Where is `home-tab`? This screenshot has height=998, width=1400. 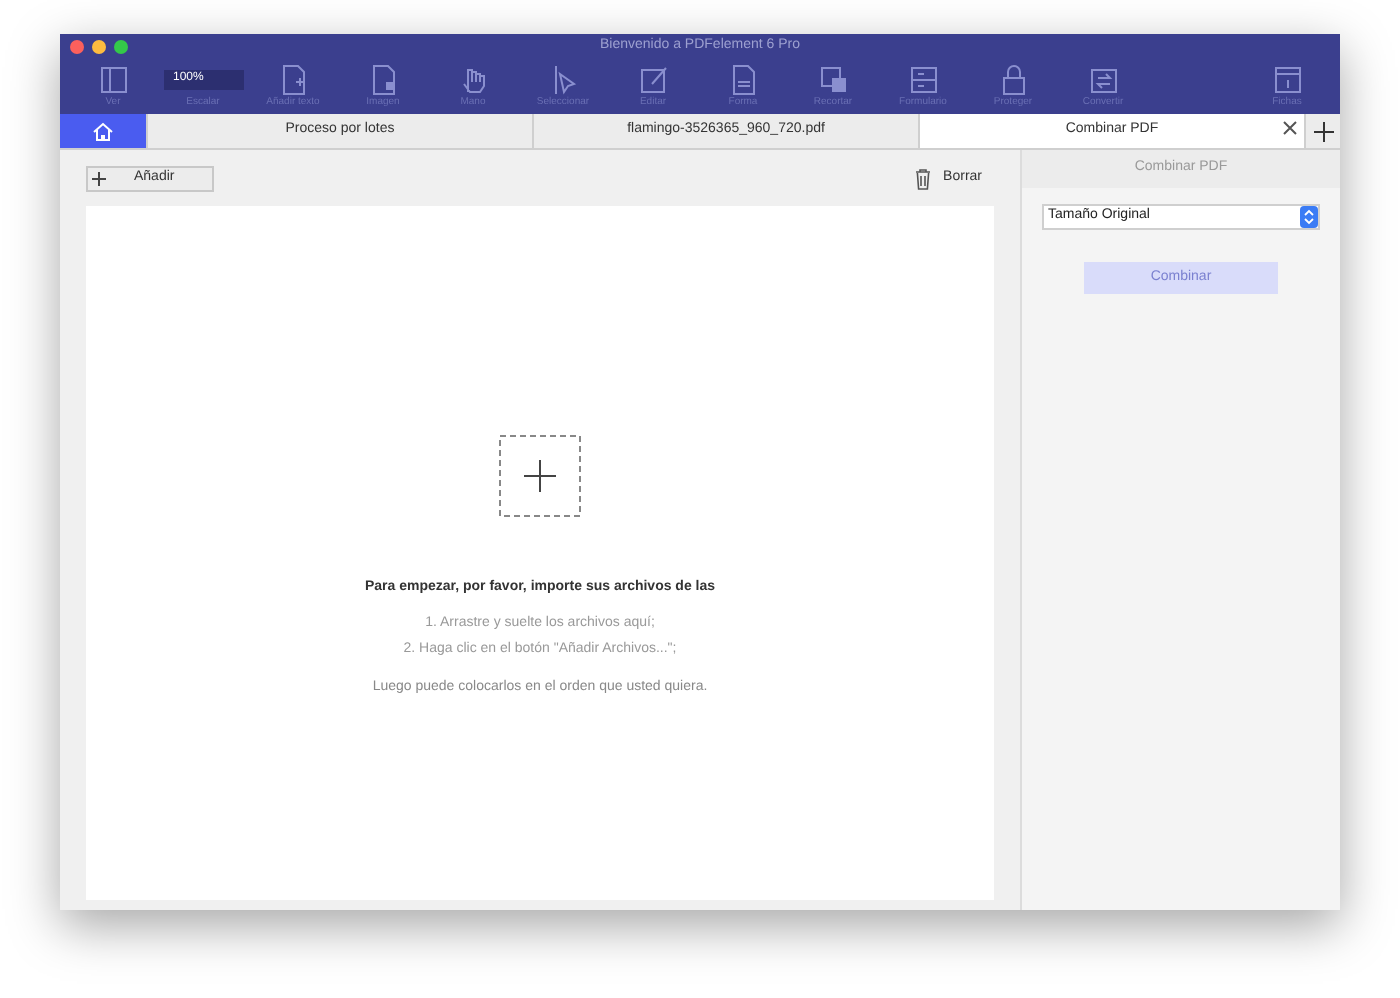
home-tab is located at coordinates (103, 131).